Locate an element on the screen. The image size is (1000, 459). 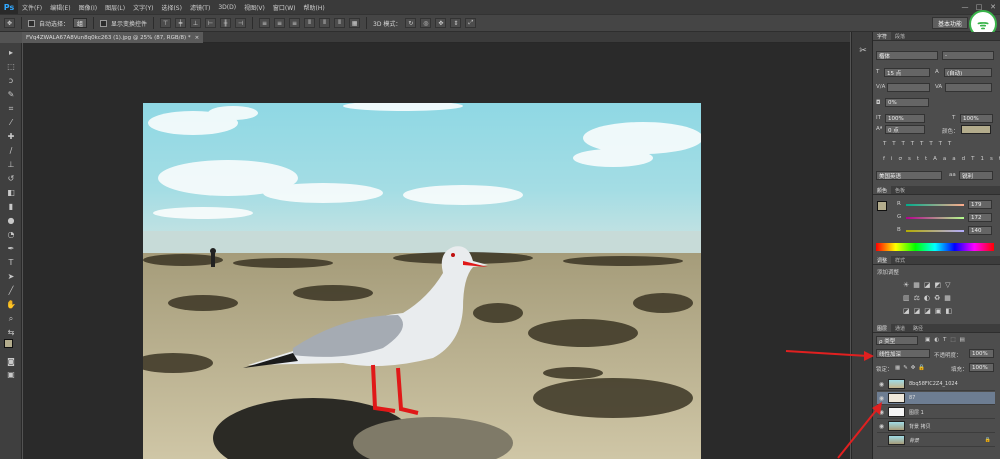
hand-tool-icon: ✋ is located at coordinates (11, 304).